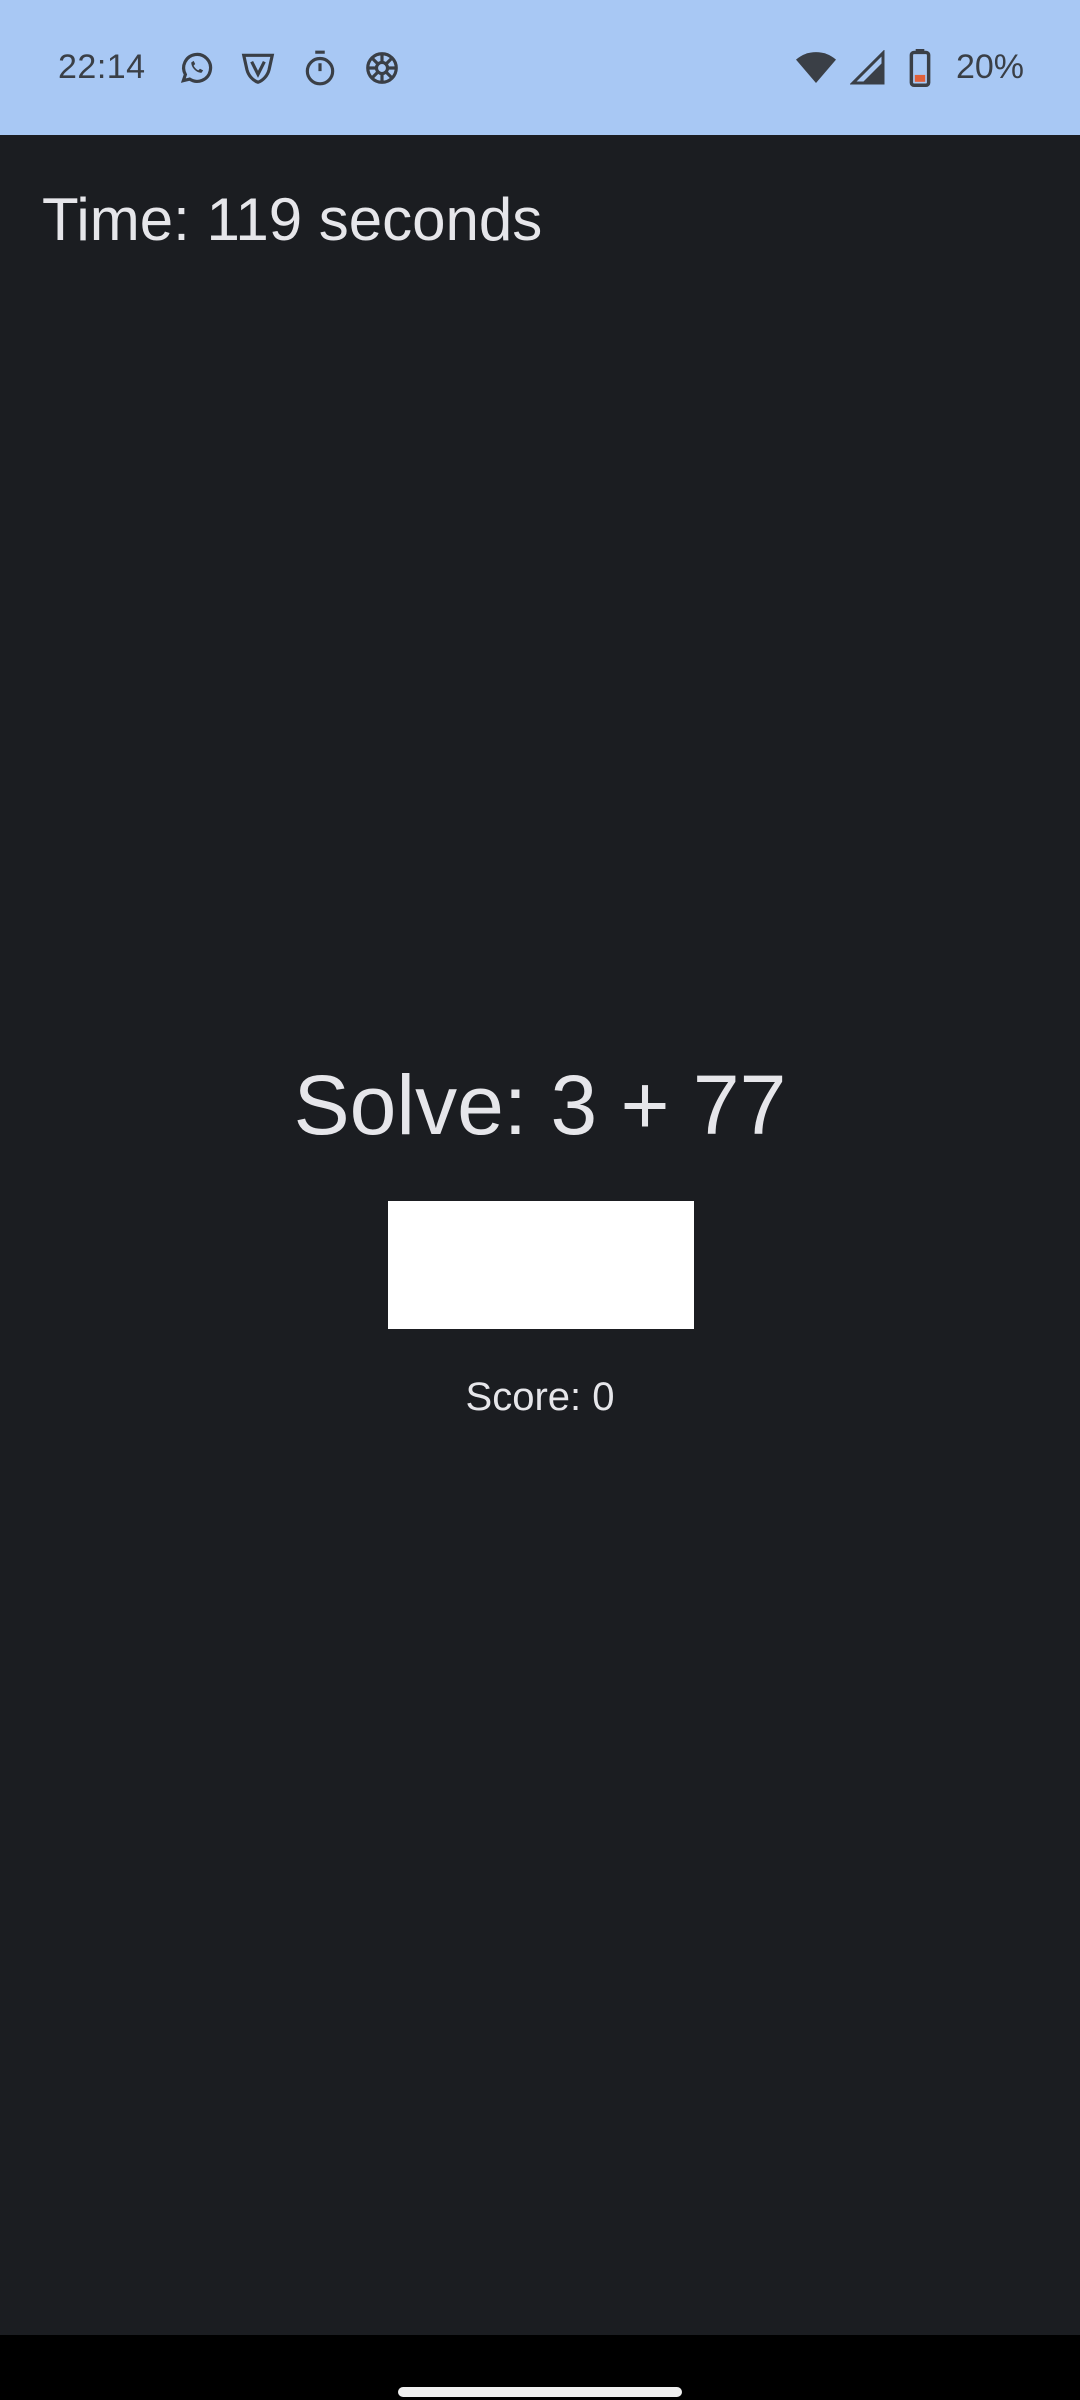  I want to click on aperture-icon, so click(382, 68).